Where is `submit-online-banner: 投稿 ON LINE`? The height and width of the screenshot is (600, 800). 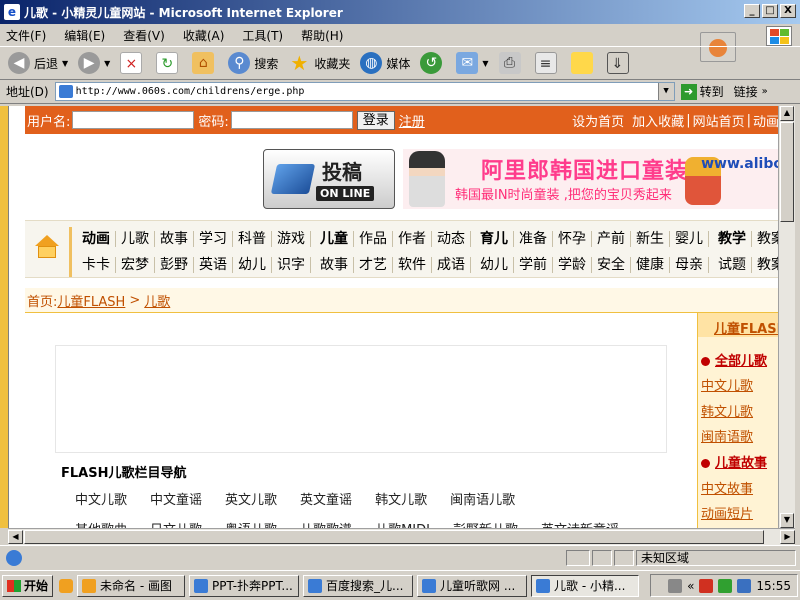
submit-online-banner: 投稿 ON LINE is located at coordinates (329, 179).